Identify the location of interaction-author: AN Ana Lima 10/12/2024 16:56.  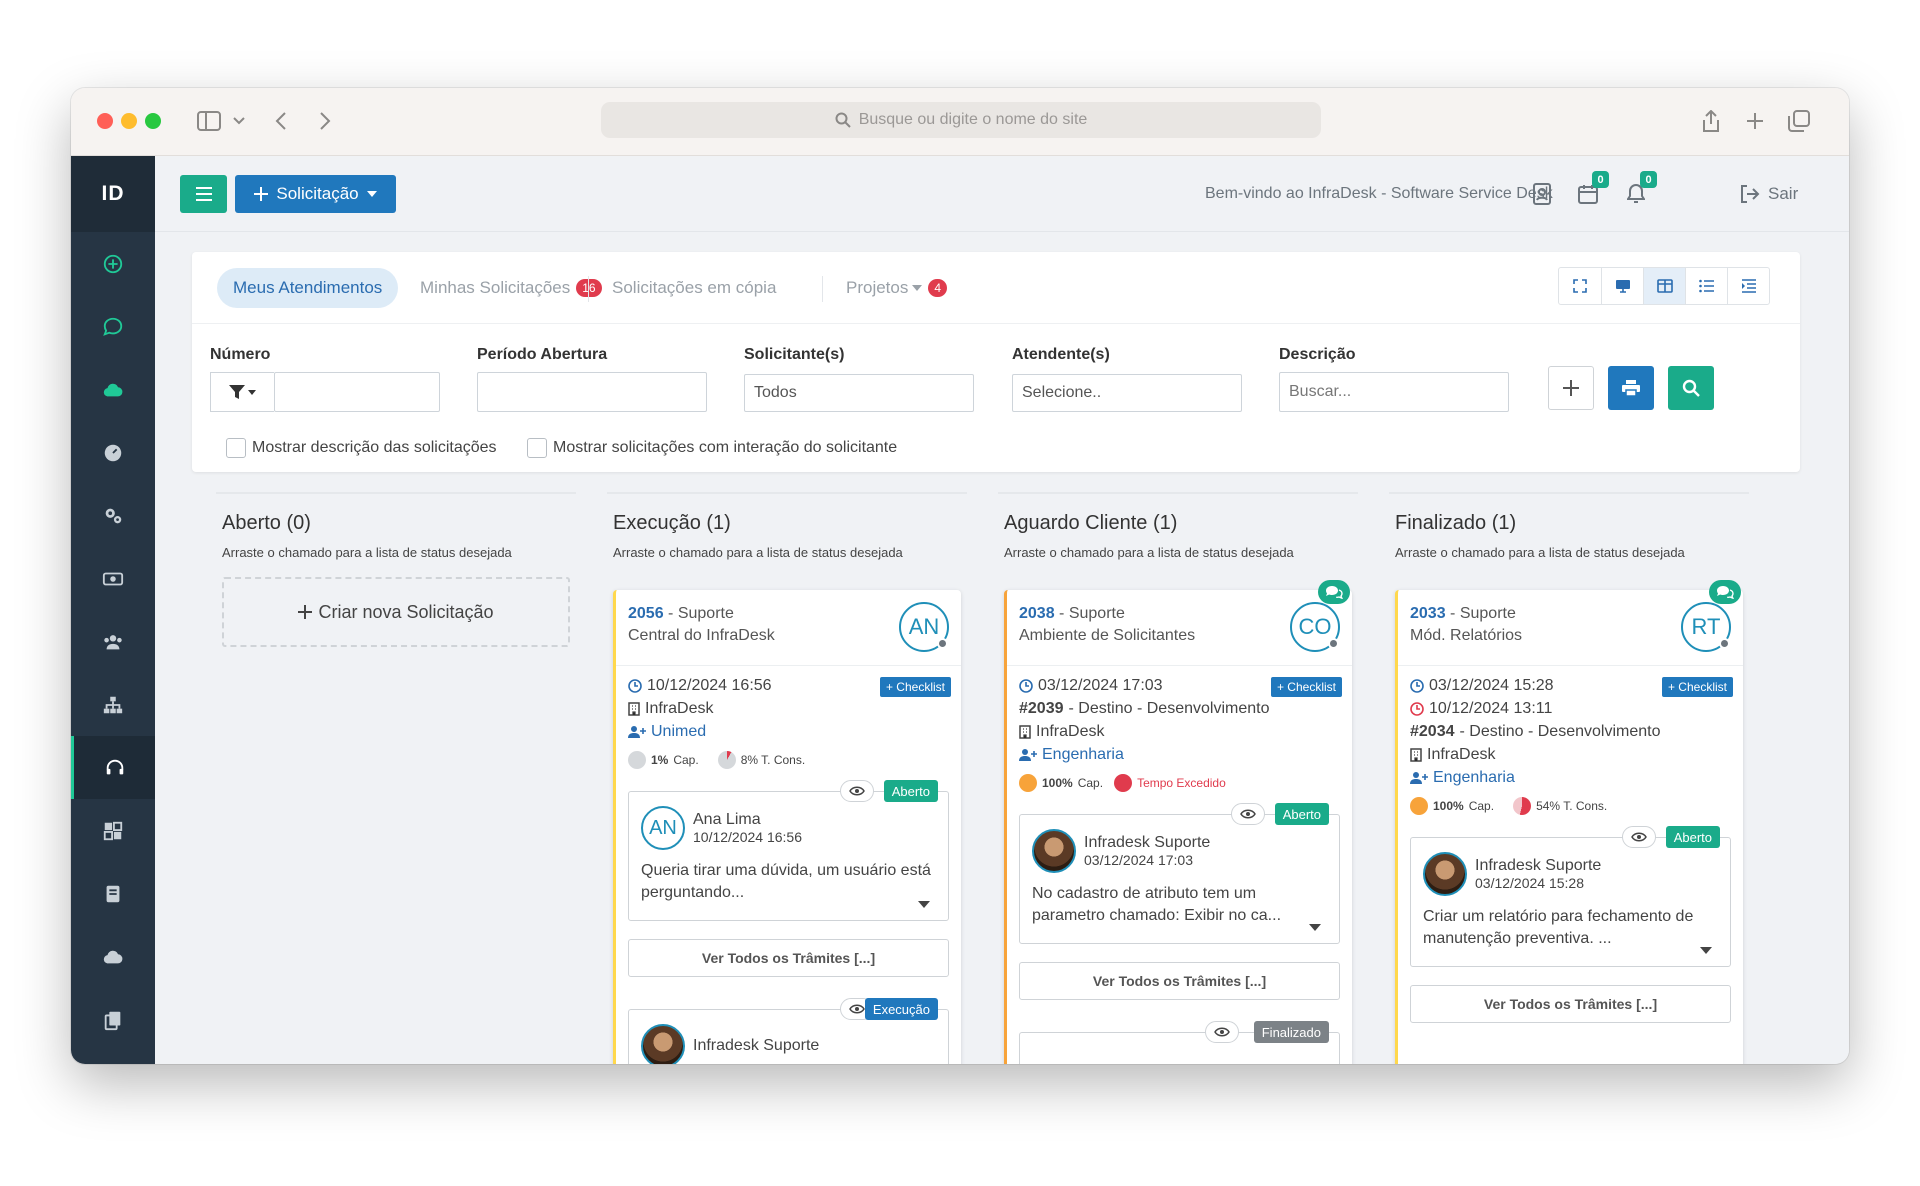
(788, 828).